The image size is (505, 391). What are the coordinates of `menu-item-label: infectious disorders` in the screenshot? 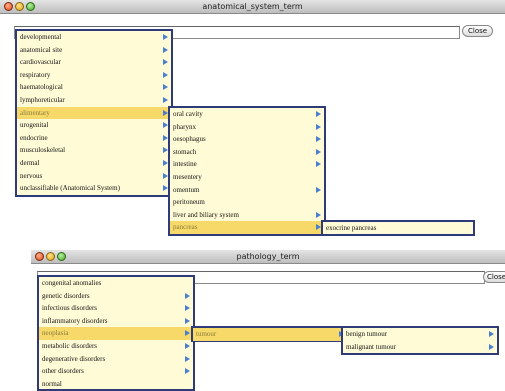 It's located at (70, 308).